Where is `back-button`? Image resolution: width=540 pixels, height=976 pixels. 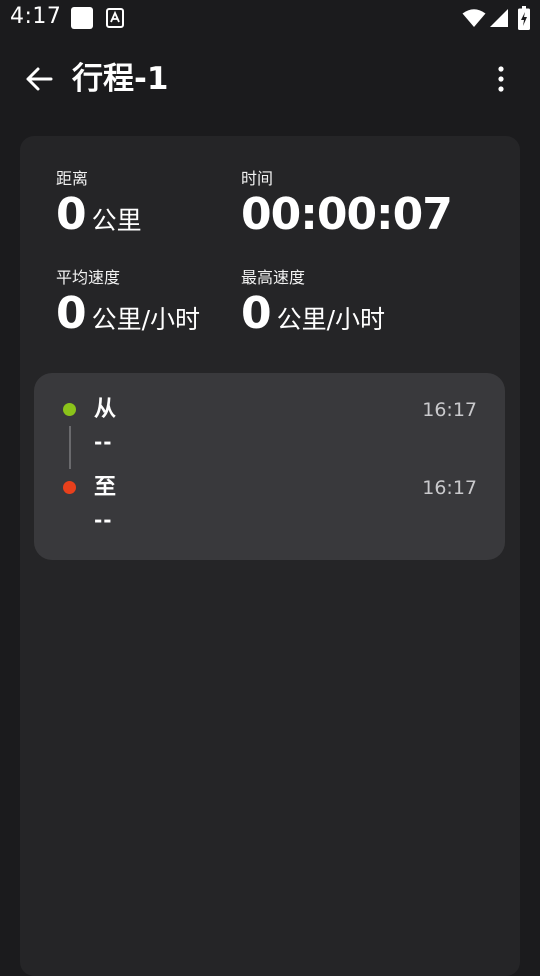
back-button is located at coordinates (39, 79).